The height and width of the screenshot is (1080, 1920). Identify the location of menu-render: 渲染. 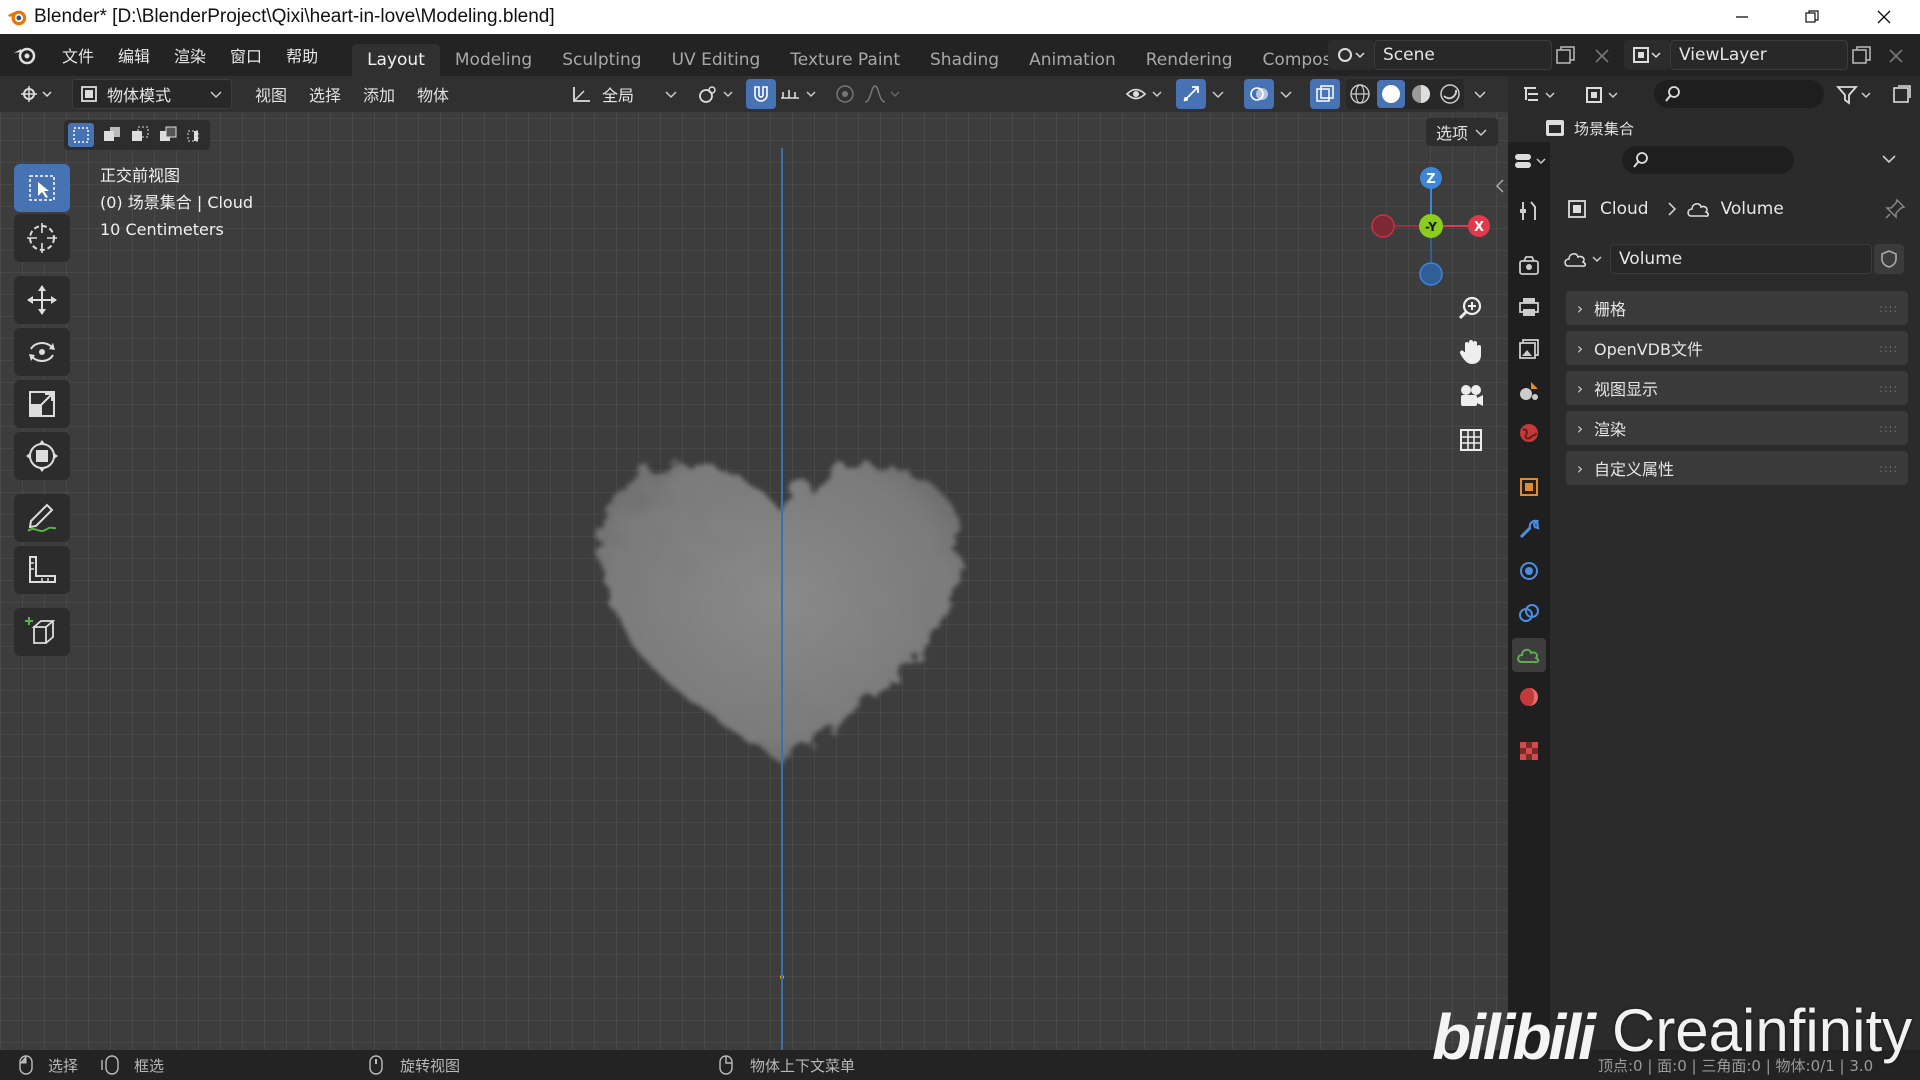
(190, 55).